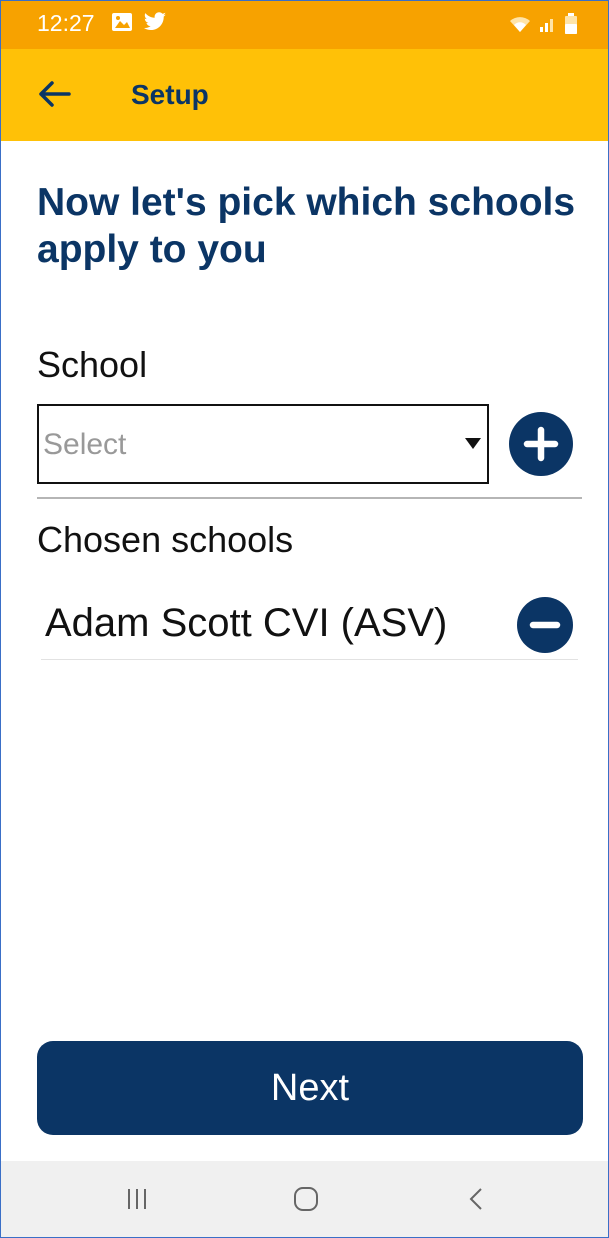  I want to click on back-arrow-icon, so click(55, 94).